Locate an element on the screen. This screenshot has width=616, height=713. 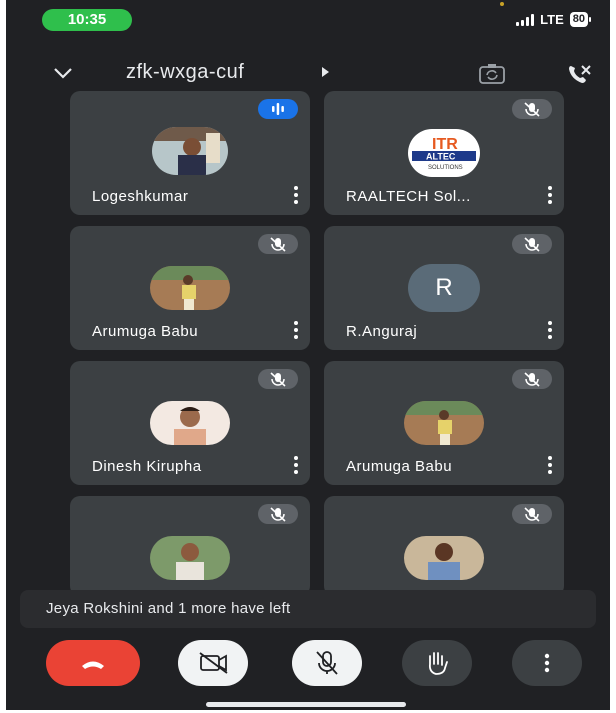
left-notification: Jeya Rokshini and 1 more have left is located at coordinates (308, 609).